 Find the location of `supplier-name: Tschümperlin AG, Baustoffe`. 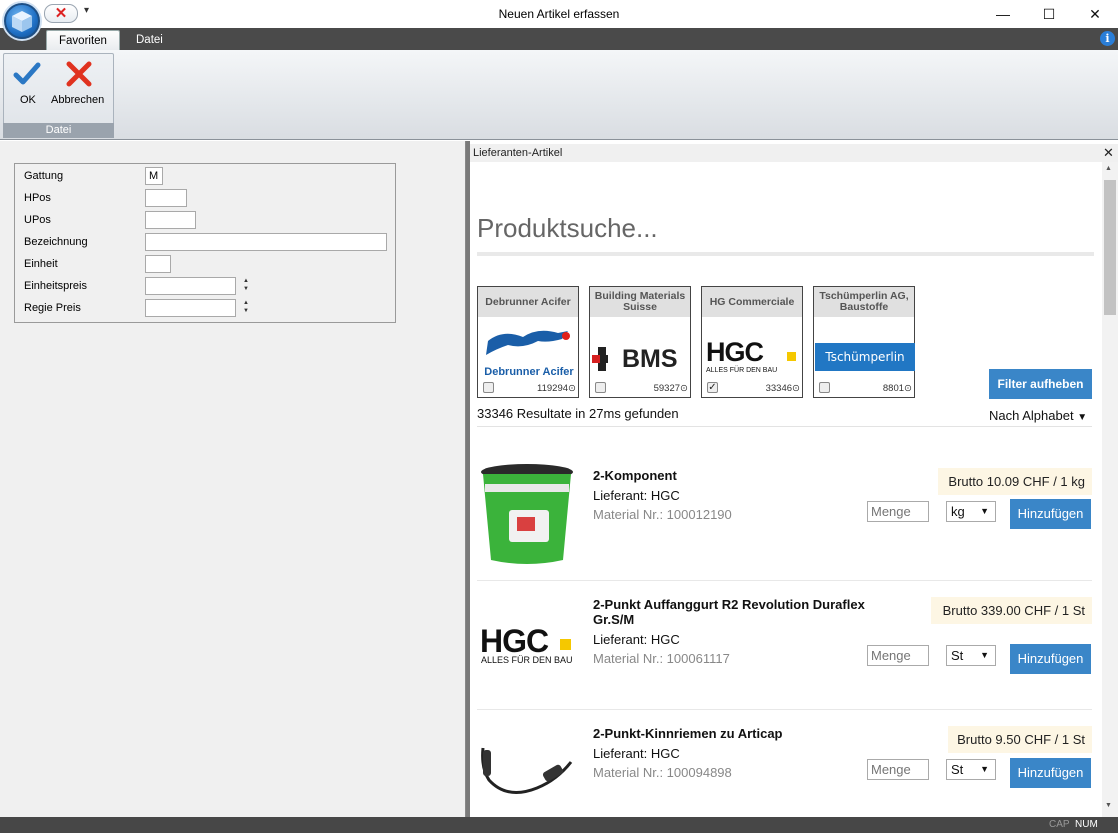

supplier-name: Tschümperlin AG, Baustoffe is located at coordinates (864, 302).